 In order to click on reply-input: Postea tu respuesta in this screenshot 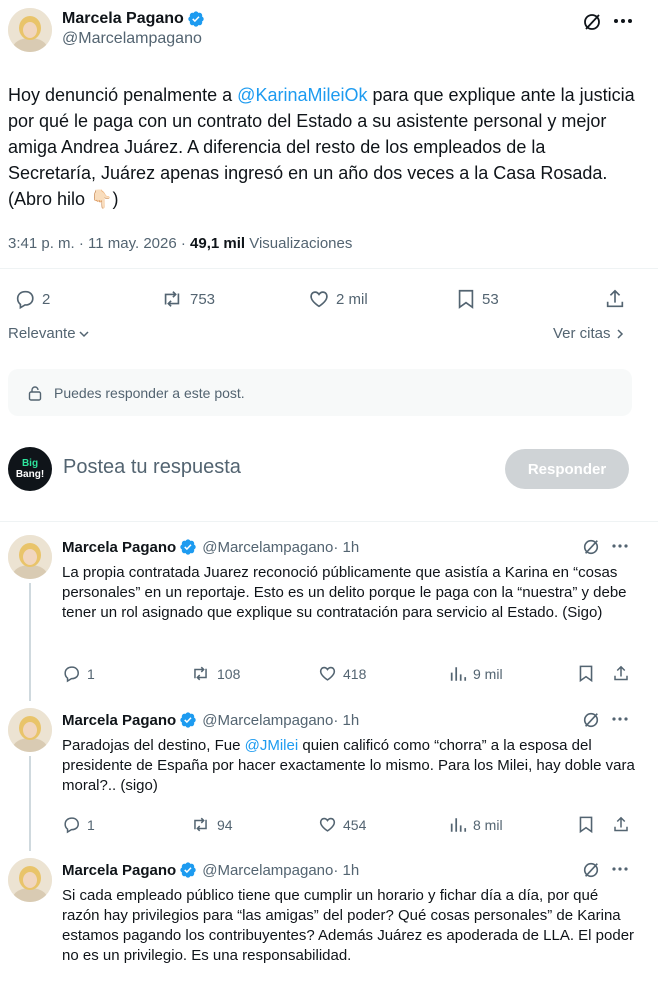, I will do `click(152, 467)`.